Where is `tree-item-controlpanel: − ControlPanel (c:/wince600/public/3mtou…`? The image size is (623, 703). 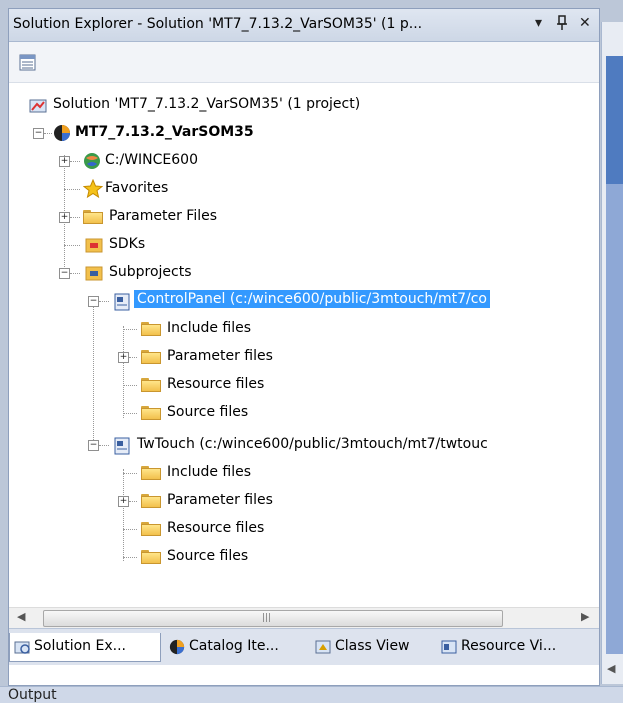
tree-item-controlpanel: − ControlPanel (c:/wince600/public/3mtou… is located at coordinates (304, 301).